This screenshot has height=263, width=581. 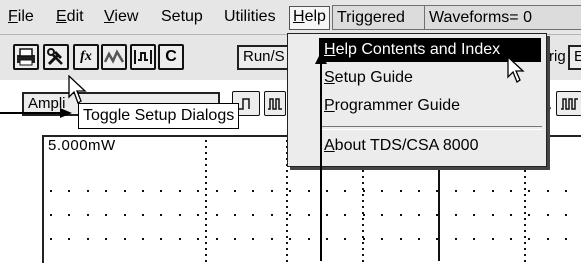 What do you see at coordinates (309, 18) in the screenshot?
I see `menu-help: Help` at bounding box center [309, 18].